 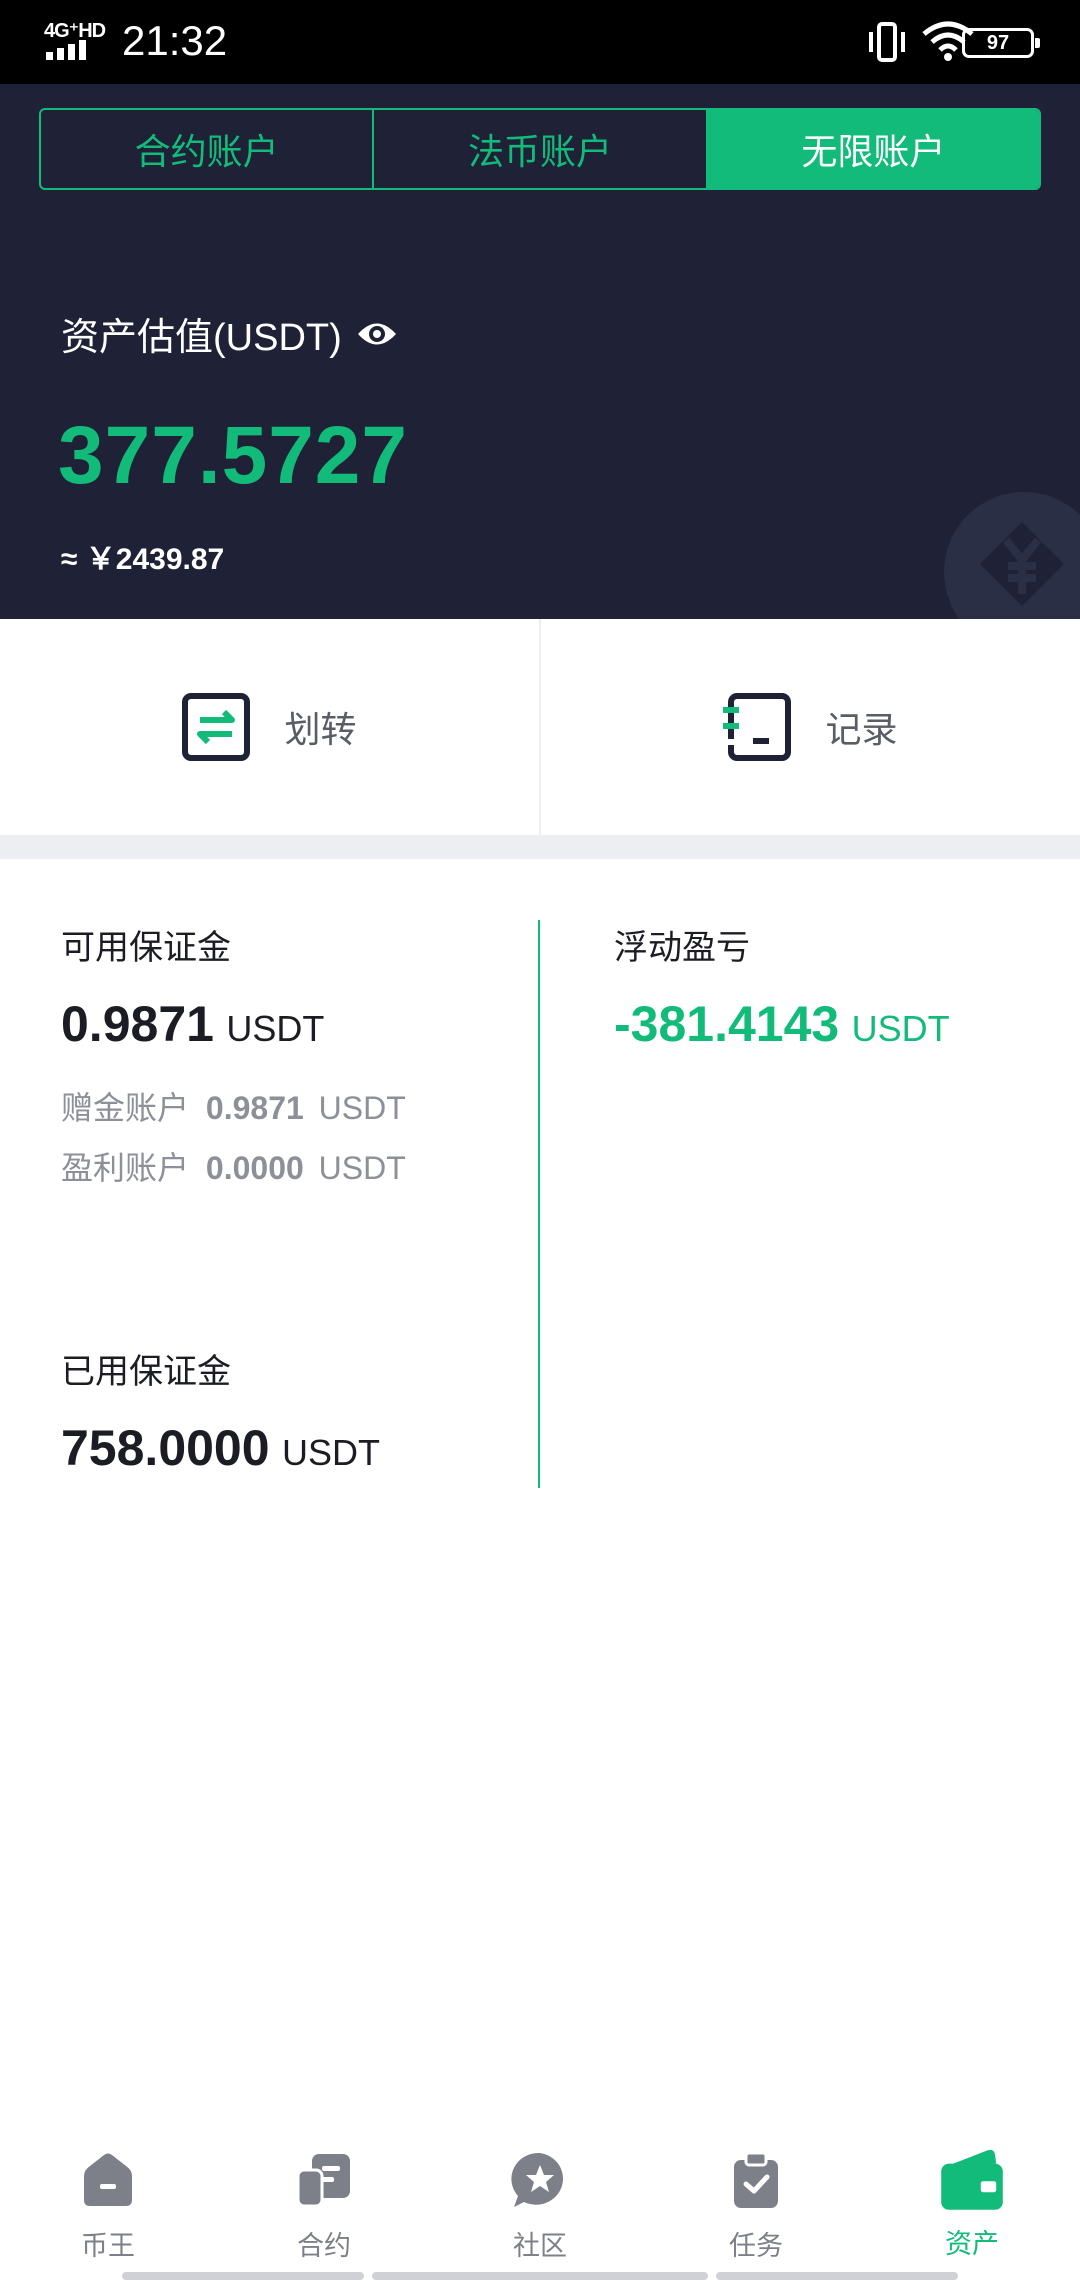 I want to click on bonus-account-row: 赠金账户 0.9871 USDT, so click(x=291, y=1106).